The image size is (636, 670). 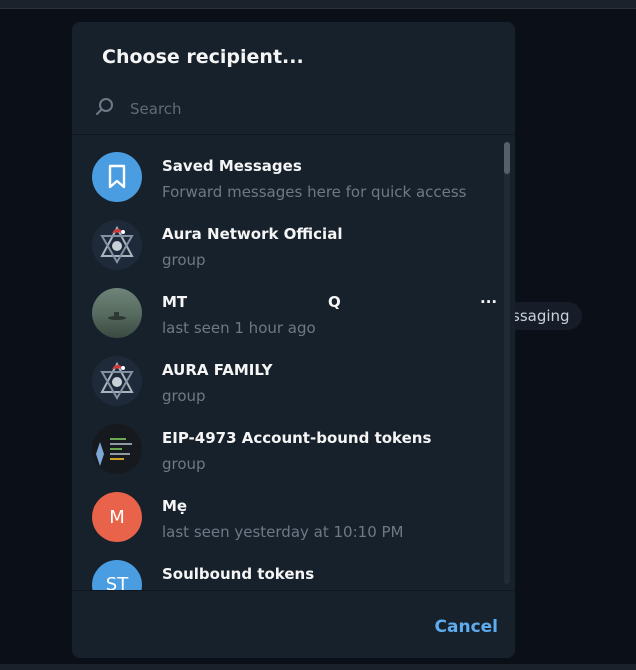 I want to click on recipient-subtitle: last seen yesterday at 10:10 PM, so click(x=283, y=532).